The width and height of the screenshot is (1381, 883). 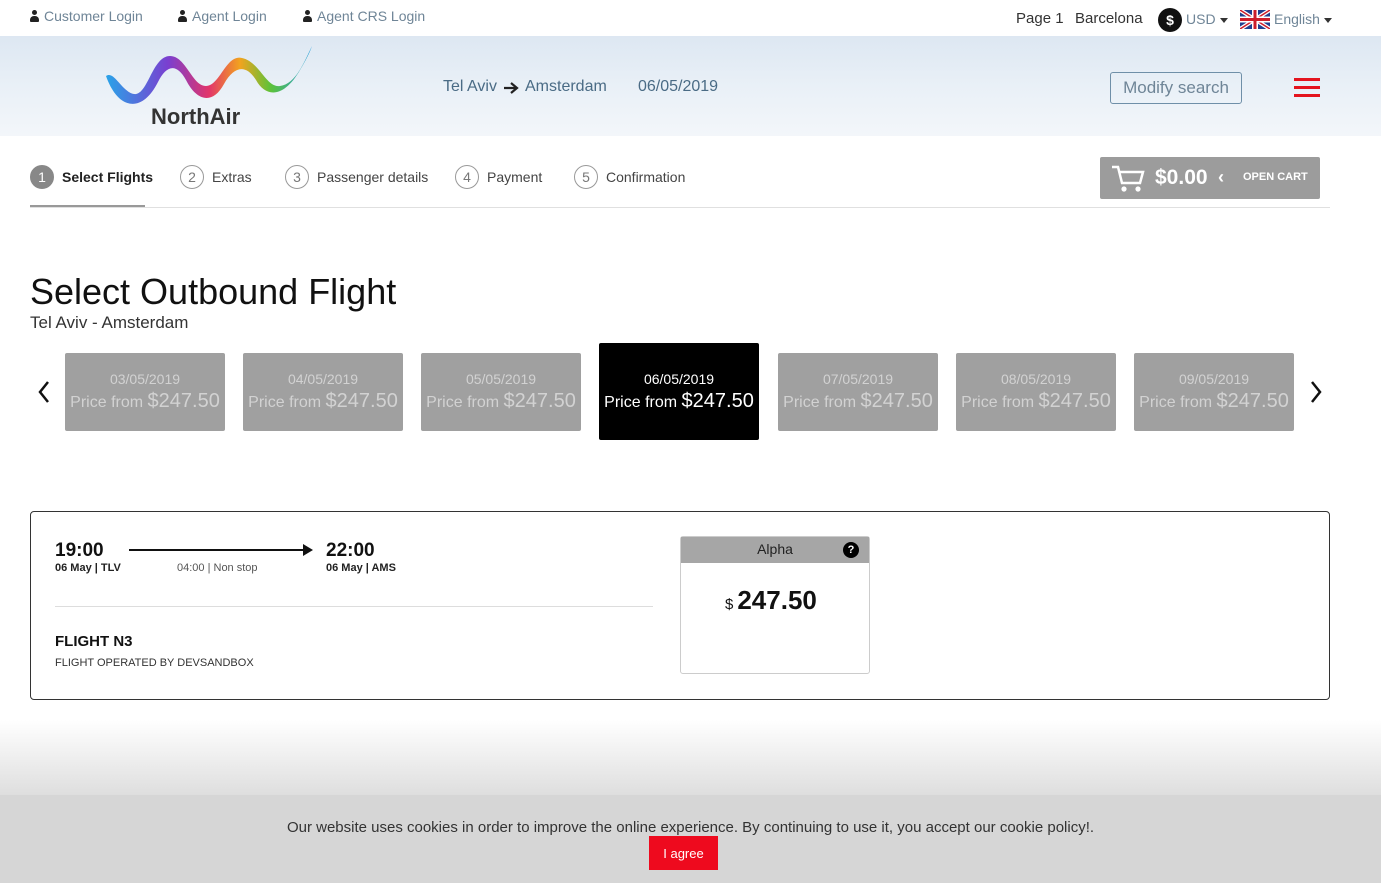 I want to click on date-option: 03/05/2019 Price from $247.50, so click(x=145, y=392).